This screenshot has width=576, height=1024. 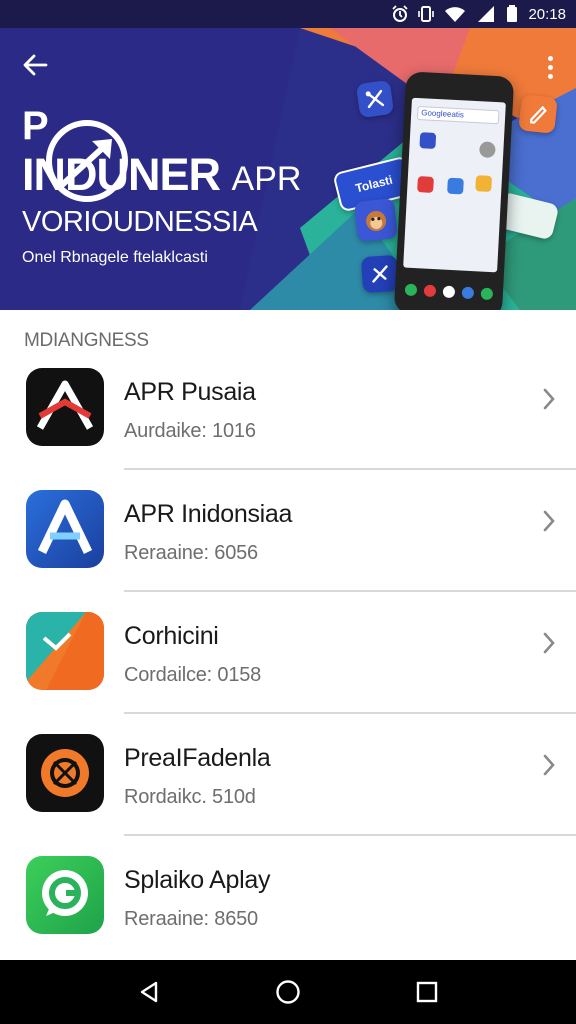 I want to click on tools-icon, so click(x=380, y=274).